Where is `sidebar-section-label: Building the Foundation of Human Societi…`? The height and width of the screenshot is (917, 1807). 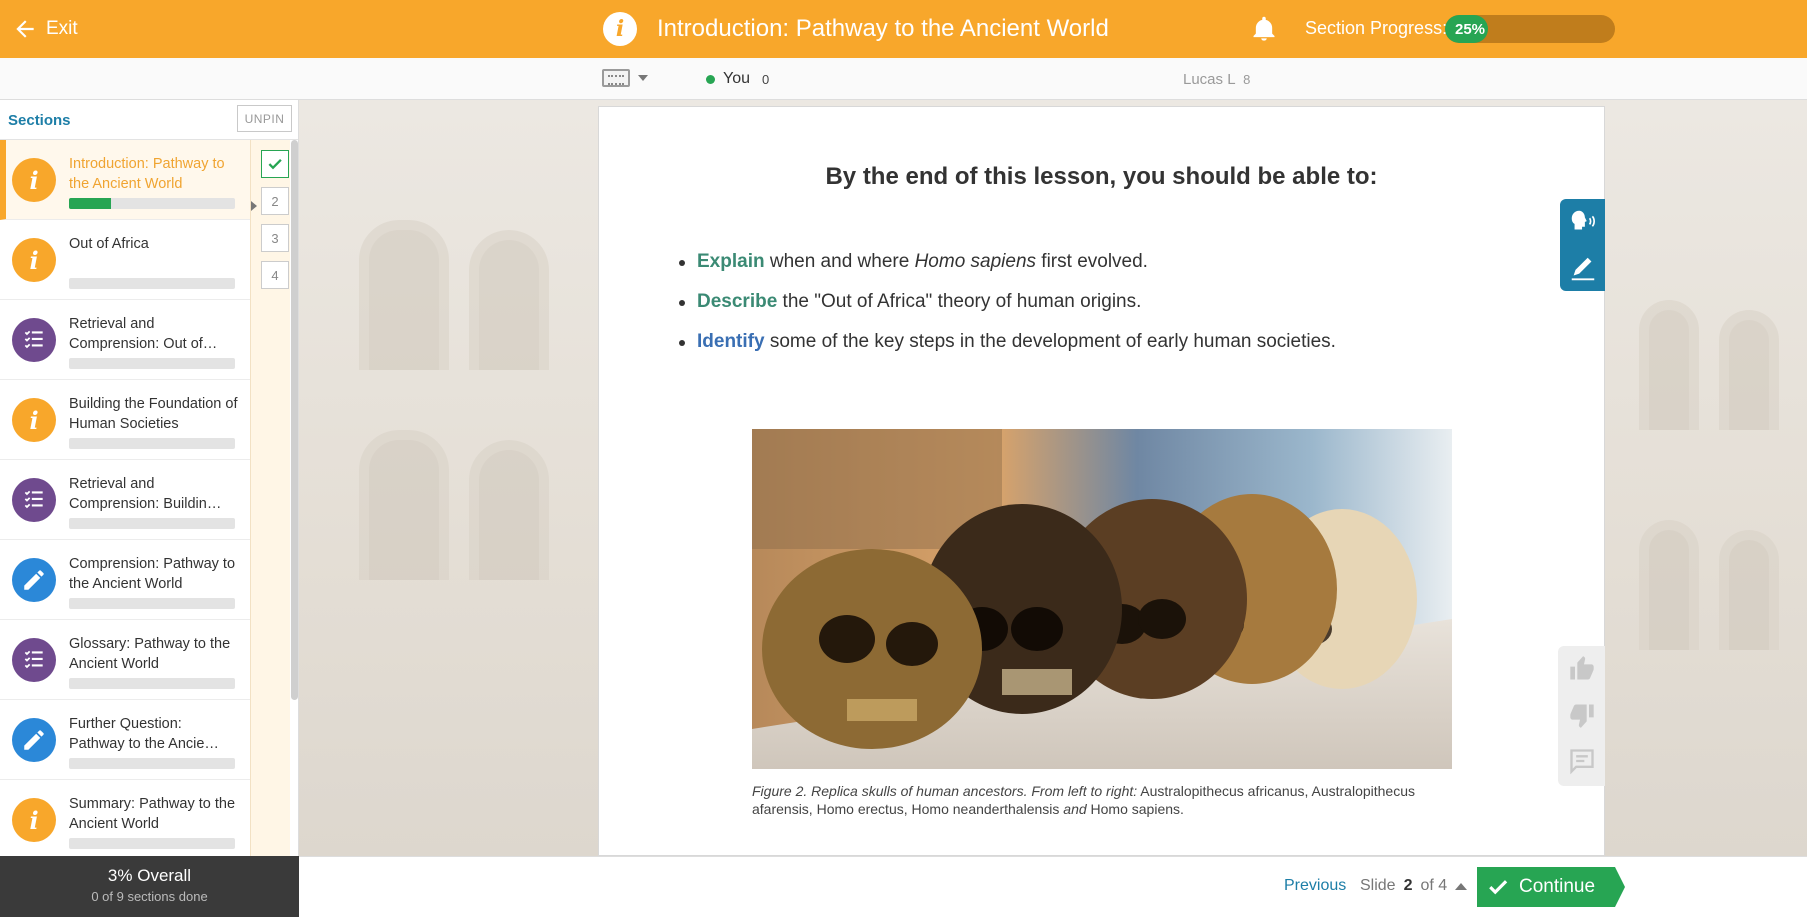
sidebar-section-label: Building the Foundation of Human Societi… is located at coordinates (153, 414).